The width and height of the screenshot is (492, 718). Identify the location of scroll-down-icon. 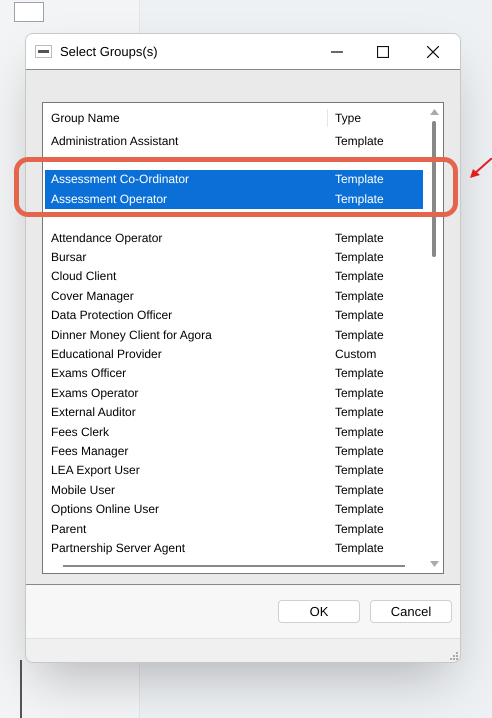
(434, 564).